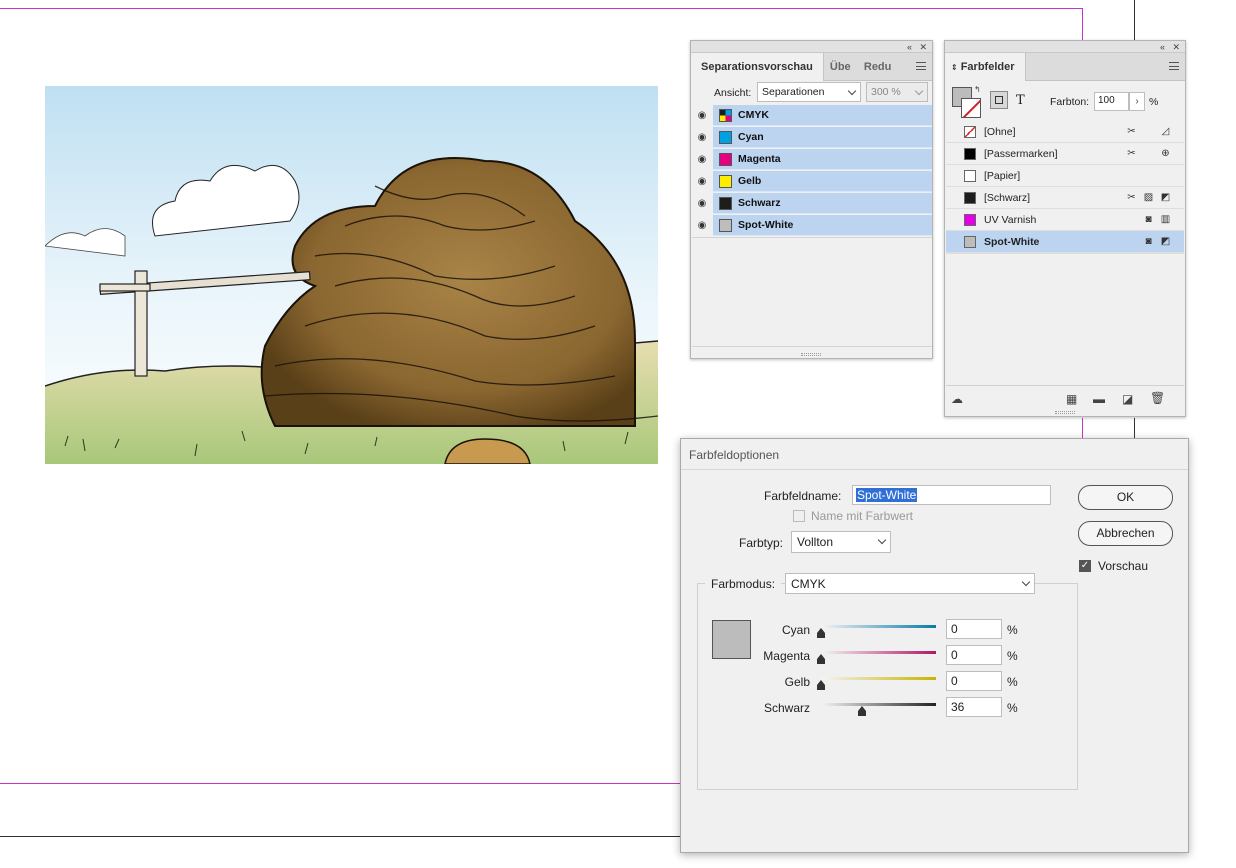  What do you see at coordinates (541, 8) in the screenshot?
I see `margin-guide-top` at bounding box center [541, 8].